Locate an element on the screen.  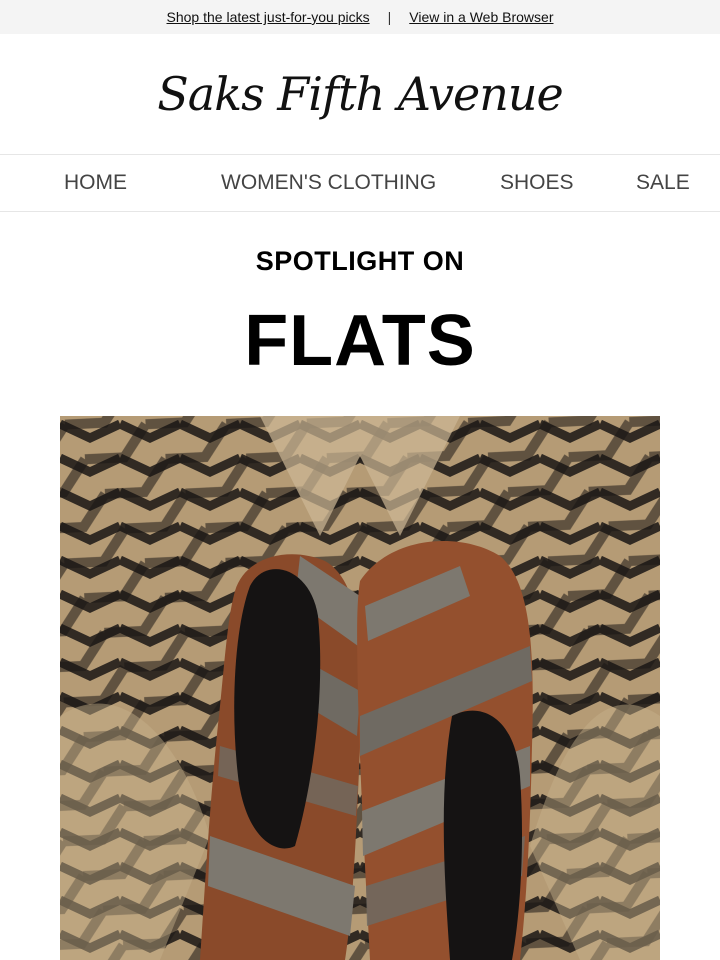
nav-item-shoes: SHOES is located at coordinates (537, 183).